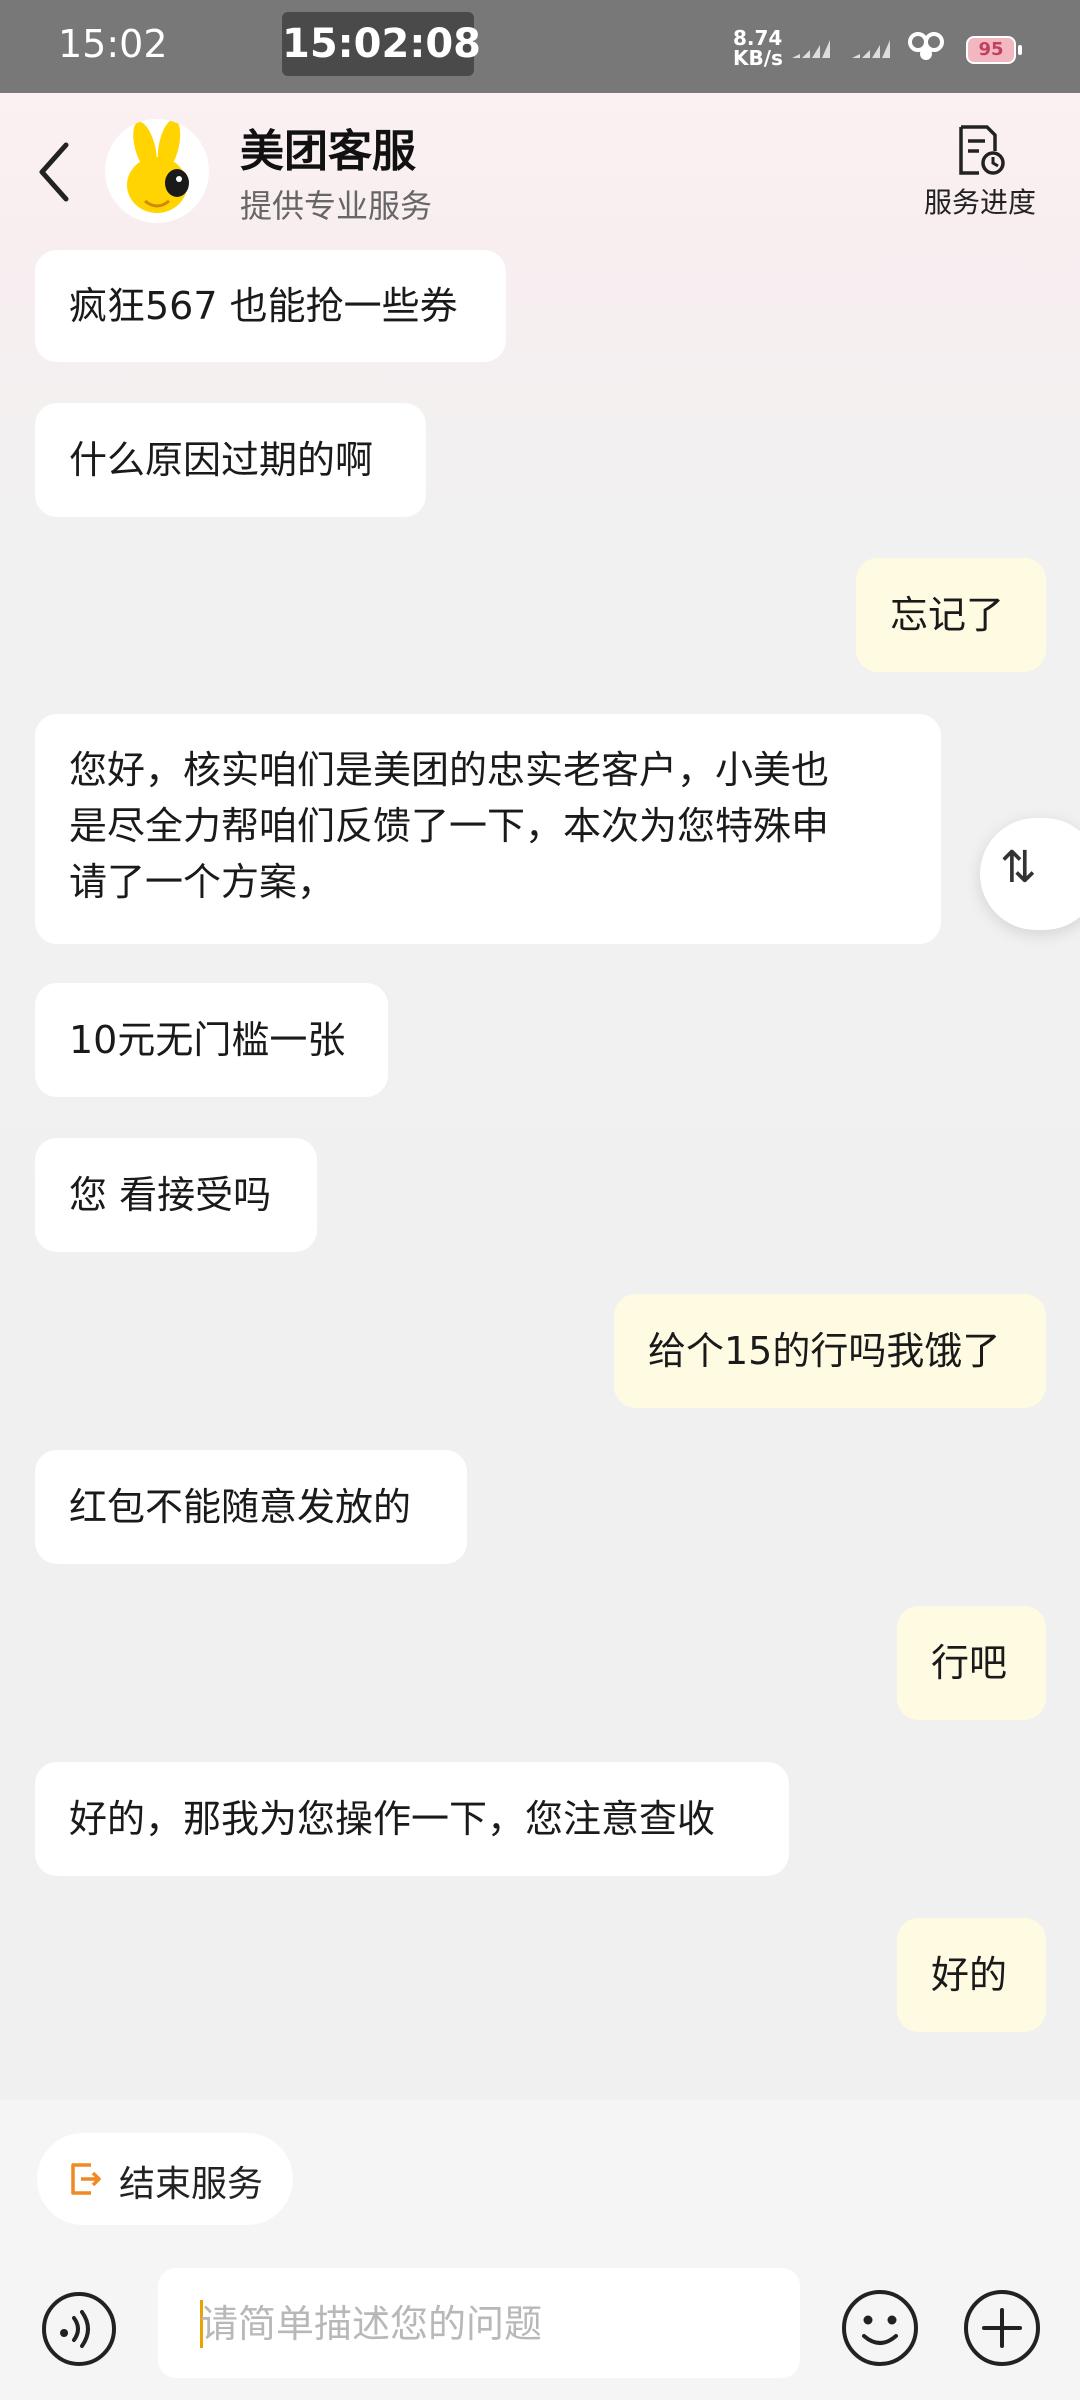  Describe the element at coordinates (947, 615) in the screenshot. I see `message-text: 忘记了` at that location.